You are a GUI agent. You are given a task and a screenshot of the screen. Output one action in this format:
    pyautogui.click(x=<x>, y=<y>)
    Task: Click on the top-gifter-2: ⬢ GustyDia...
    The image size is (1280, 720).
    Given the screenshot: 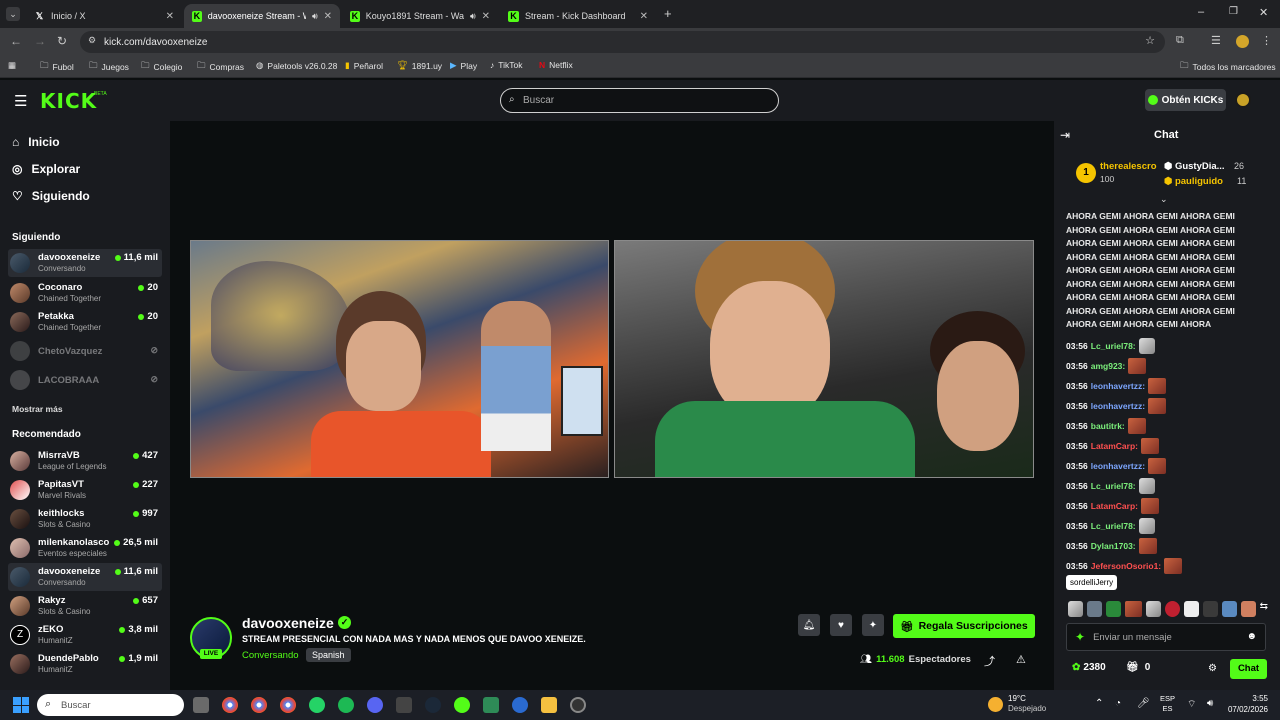 What is the action you would take?
    pyautogui.click(x=1194, y=166)
    